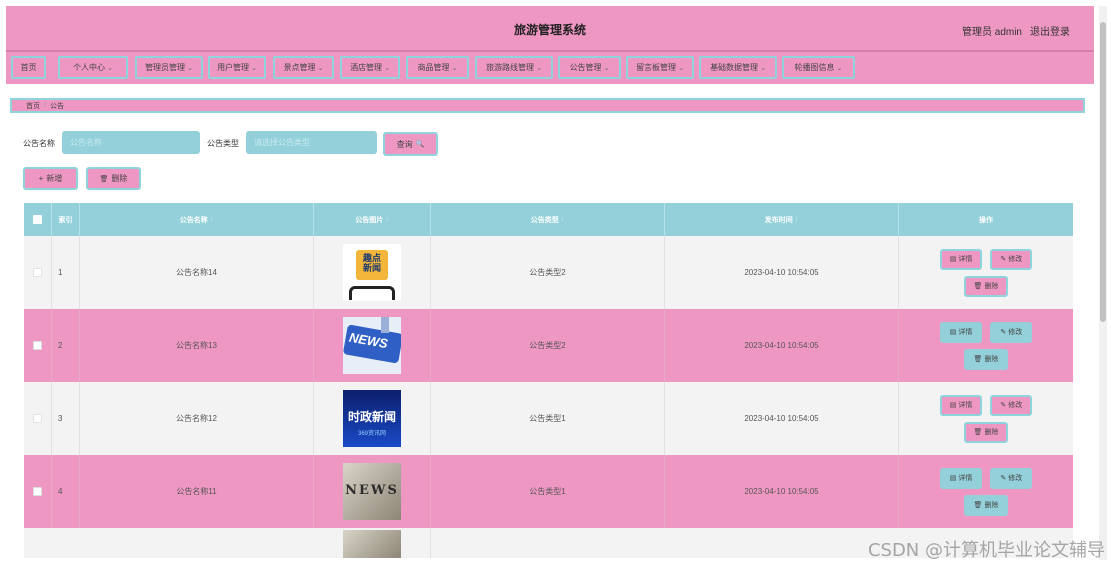 This screenshot has width=1111, height=566. What do you see at coordinates (738, 67) in the screenshot?
I see `nav-item-basedata: 基础数据管理 ⌄` at bounding box center [738, 67].